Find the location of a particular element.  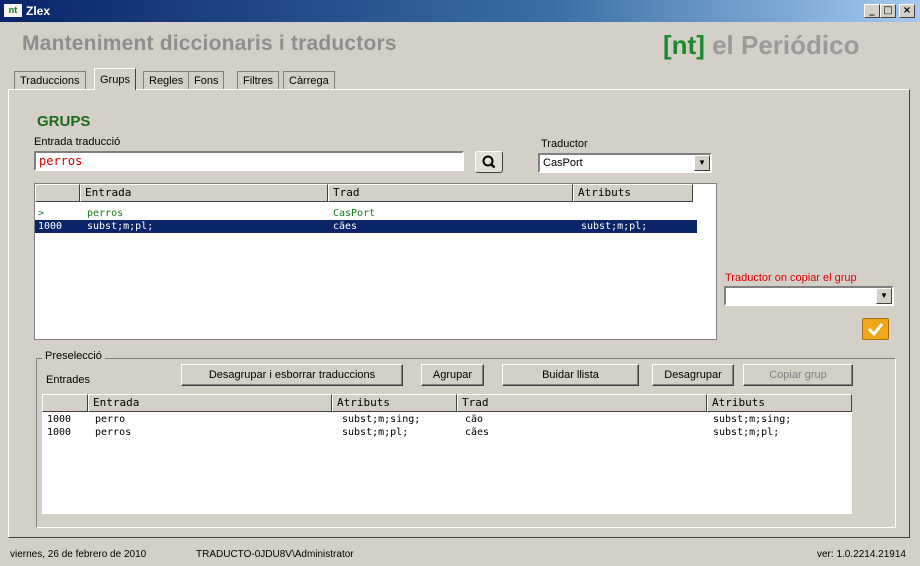

confirm-copy-button is located at coordinates (875, 329).